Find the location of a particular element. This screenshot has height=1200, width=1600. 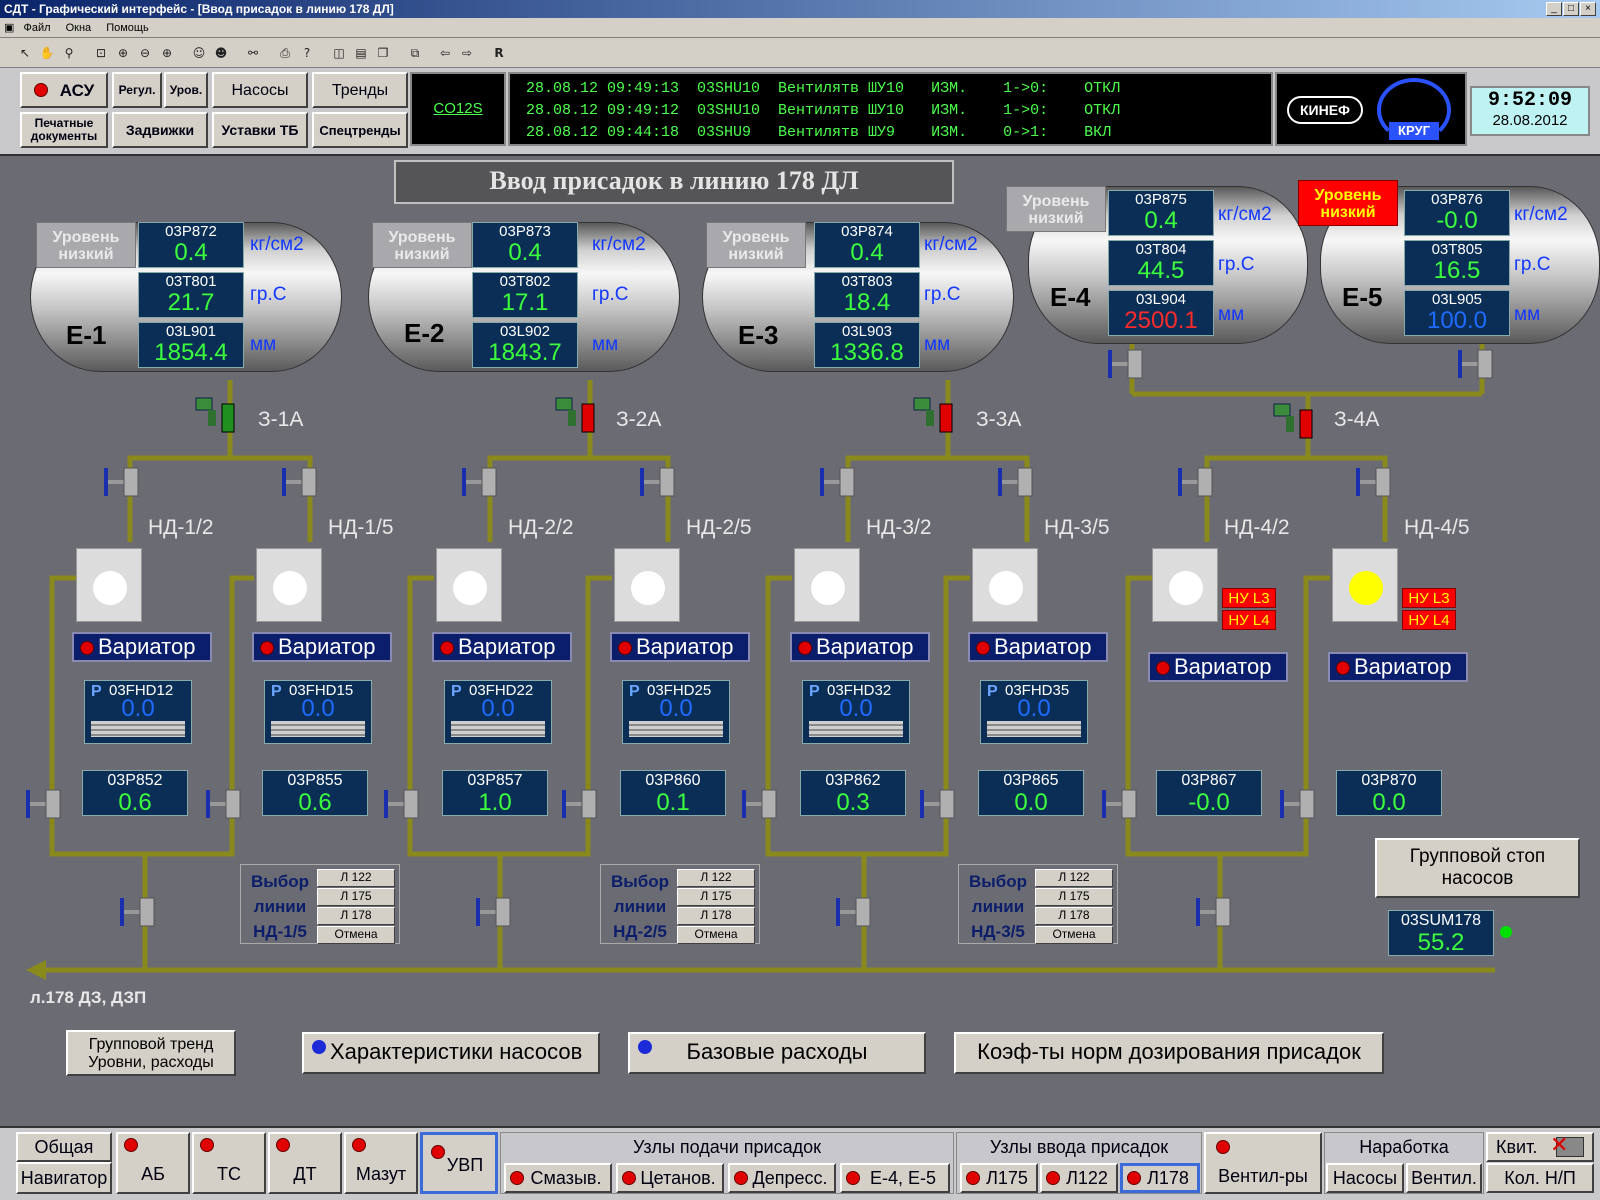

nav-l122: Л122 is located at coordinates (1079, 1178).